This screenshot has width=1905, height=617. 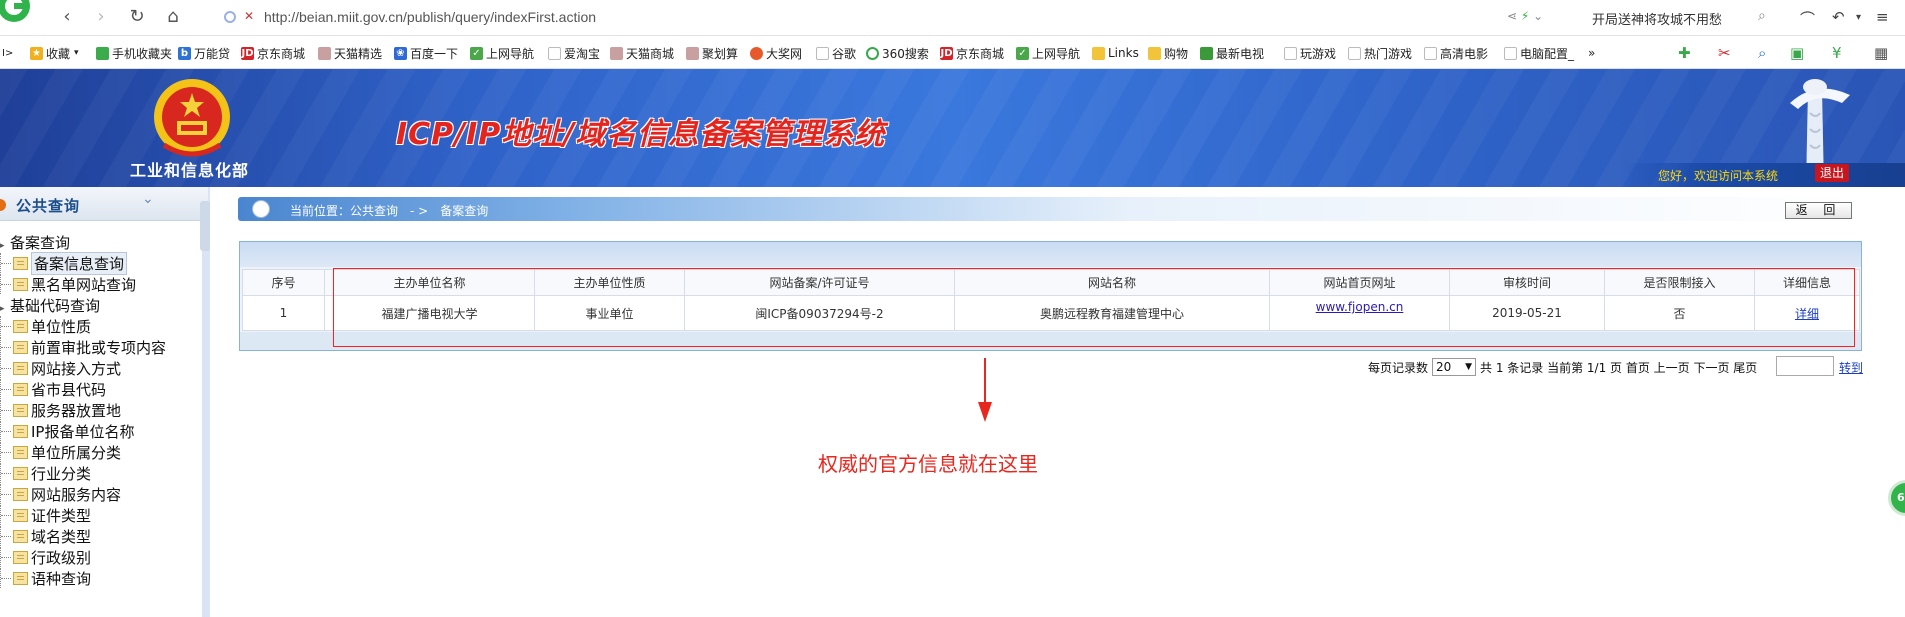 I want to click on bookmark-label: 爱淘宝, so click(x=582, y=53).